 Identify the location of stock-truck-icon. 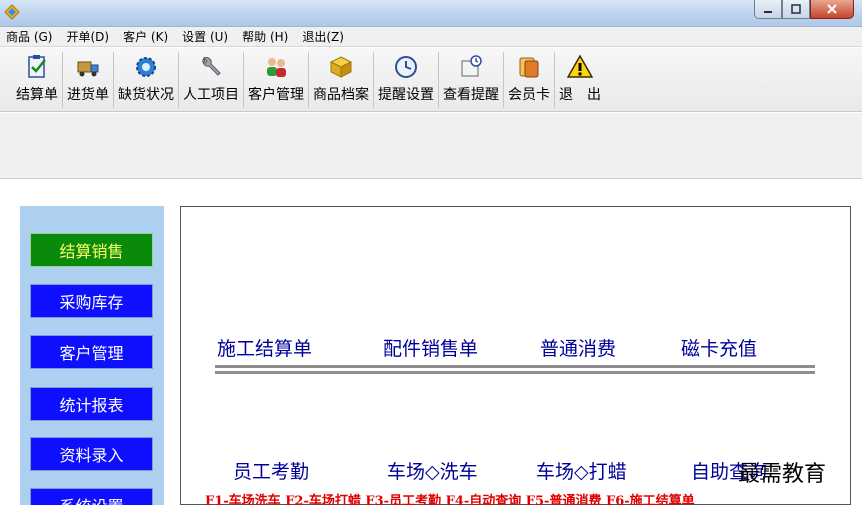
(88, 69).